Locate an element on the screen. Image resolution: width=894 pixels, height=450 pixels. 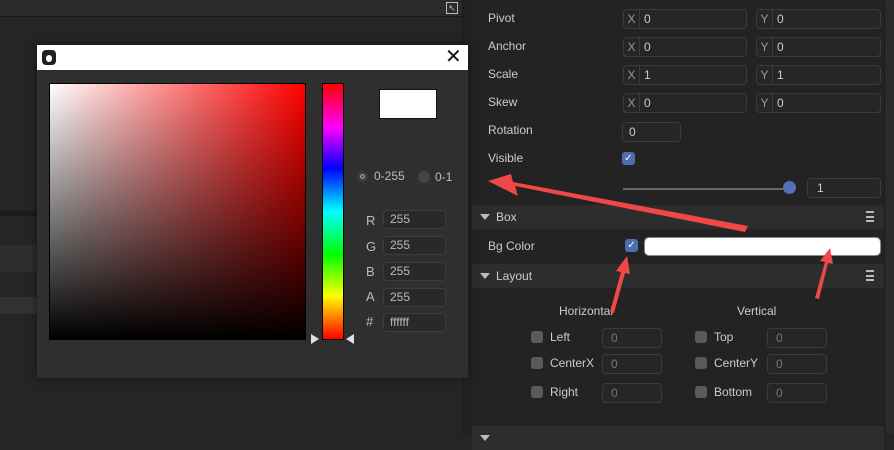
annotation-arrows is located at coordinates (660, 243).